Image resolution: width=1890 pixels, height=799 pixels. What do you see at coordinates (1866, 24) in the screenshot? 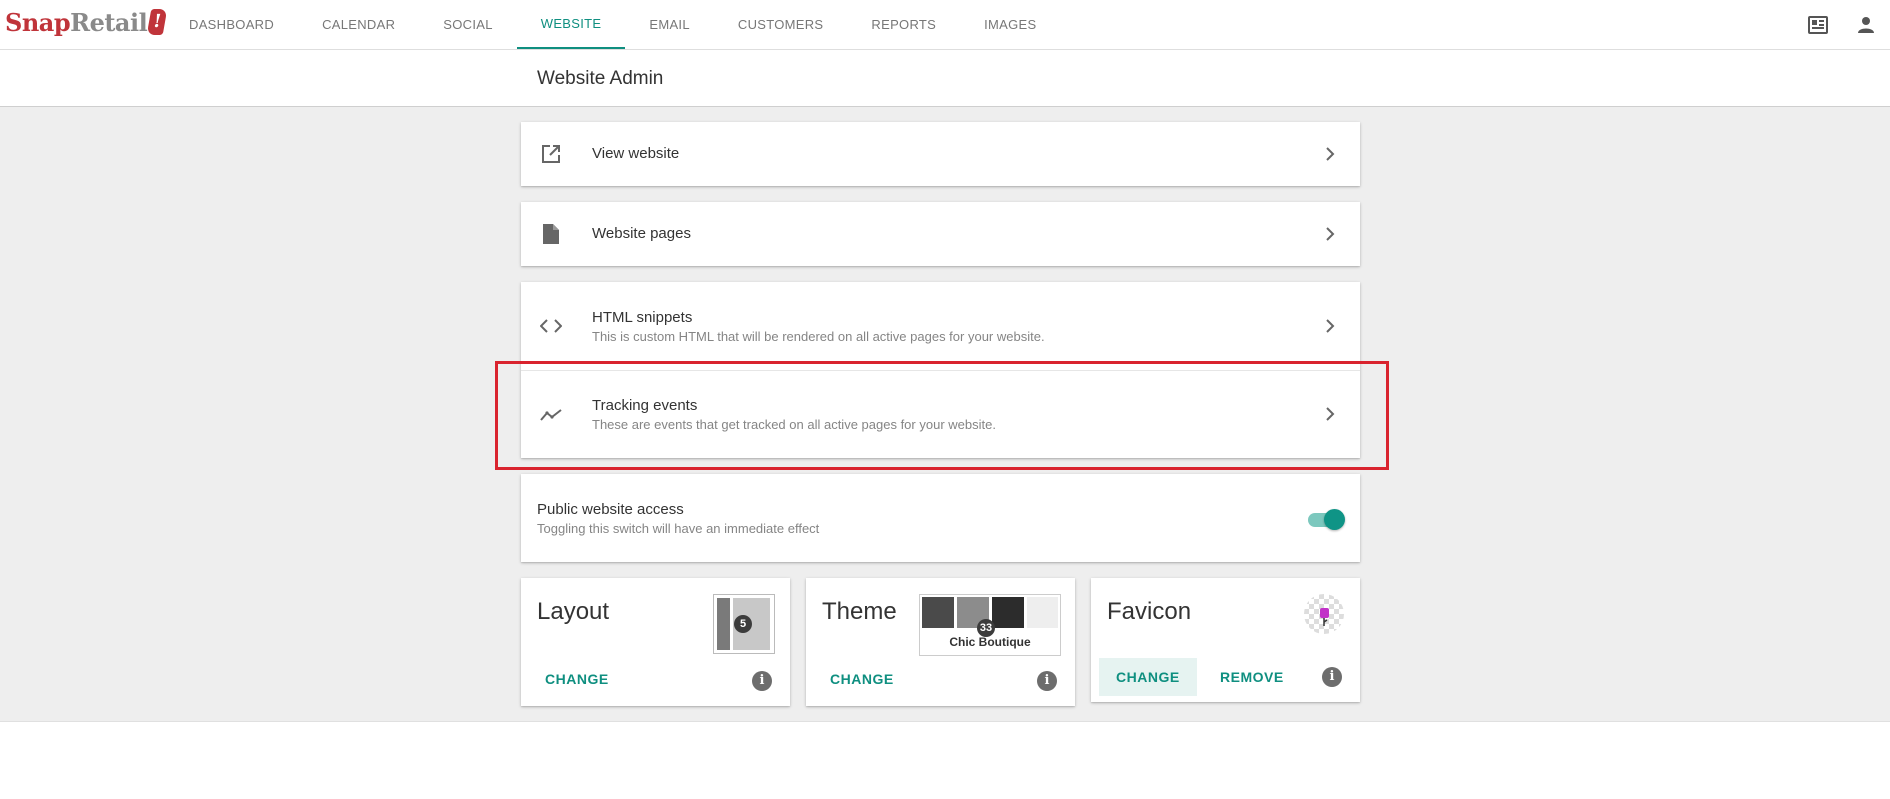
I see `account-icon` at bounding box center [1866, 24].